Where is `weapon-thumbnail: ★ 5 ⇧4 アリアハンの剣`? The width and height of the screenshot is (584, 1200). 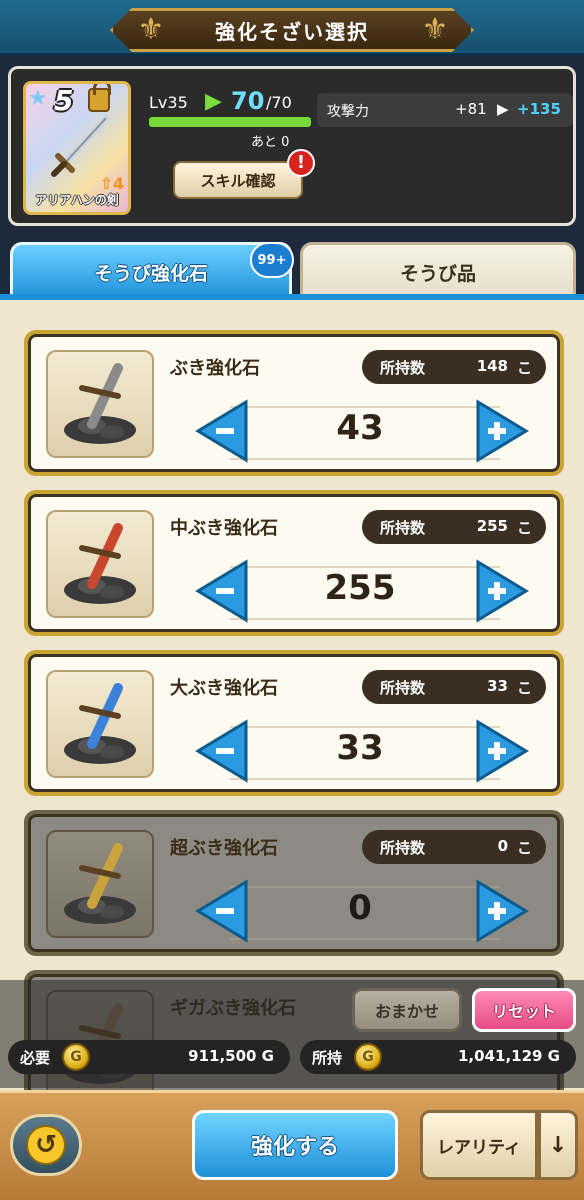 weapon-thumbnail: ★ 5 ⇧4 アリアハンの剣 is located at coordinates (77, 148).